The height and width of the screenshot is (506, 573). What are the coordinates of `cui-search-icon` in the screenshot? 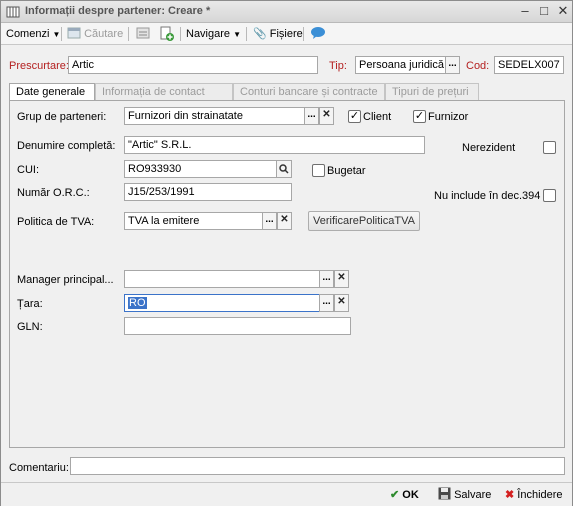 It's located at (284, 169).